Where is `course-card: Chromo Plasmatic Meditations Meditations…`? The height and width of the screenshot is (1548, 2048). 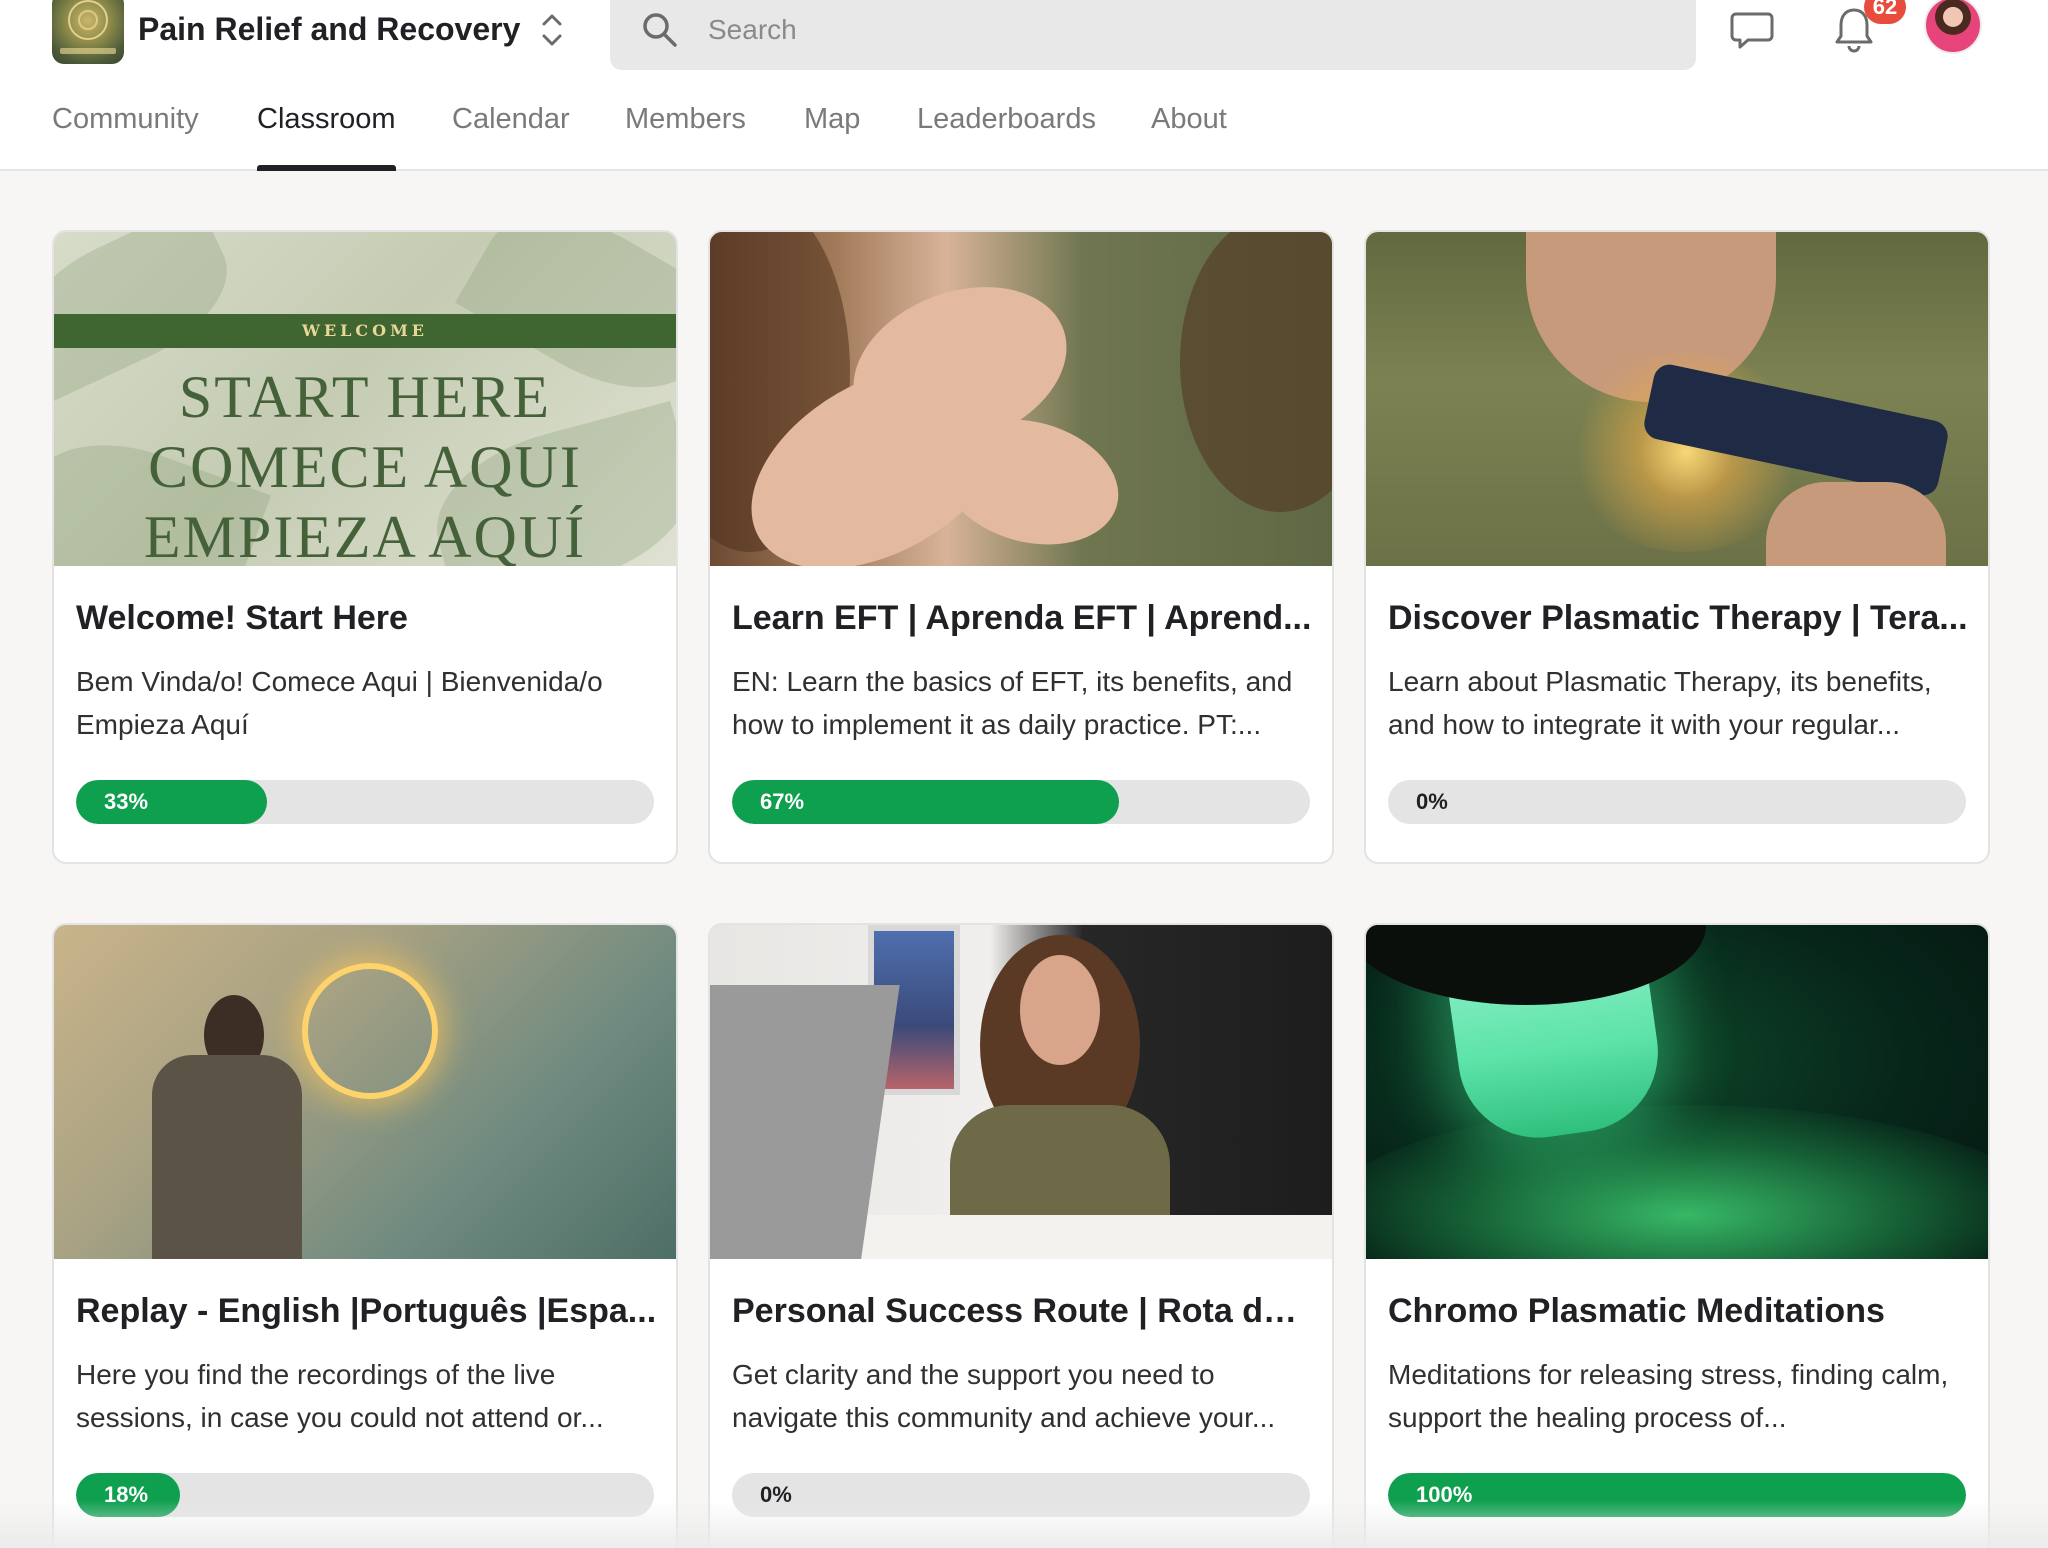 course-card: Chromo Plasmatic Meditations Meditations… is located at coordinates (1677, 1235).